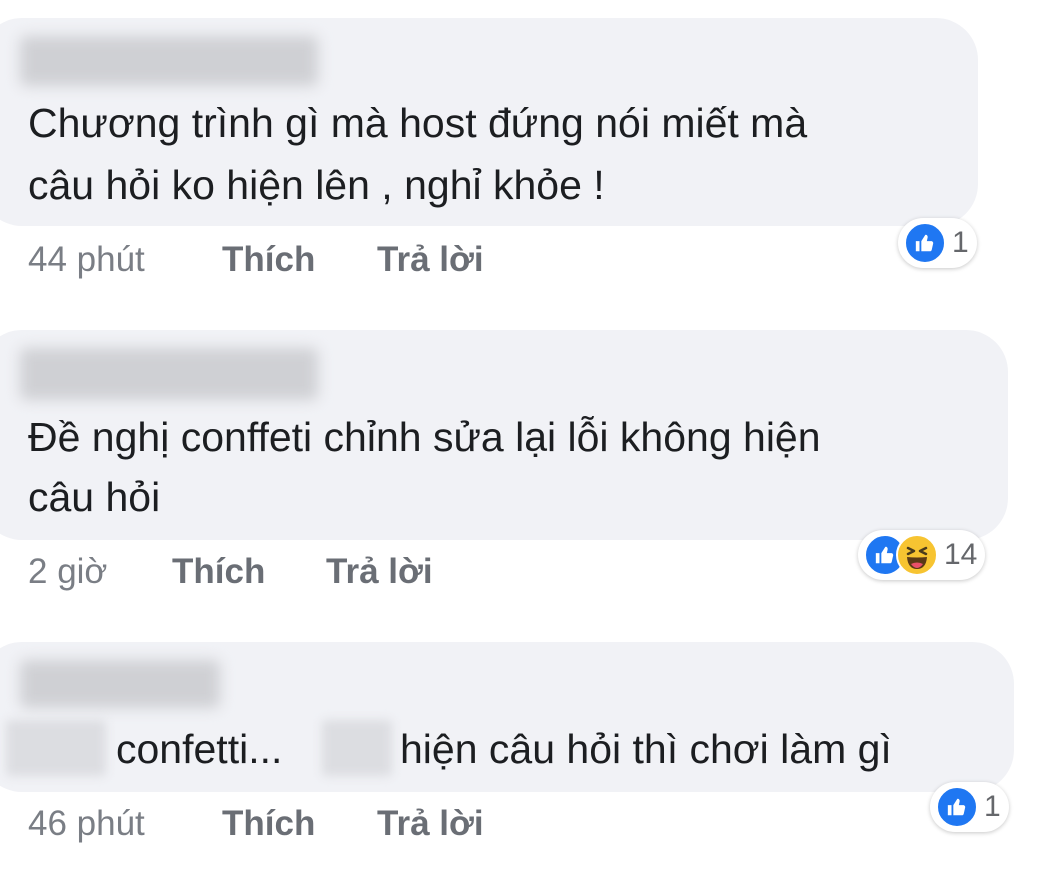  What do you see at coordinates (86, 824) in the screenshot?
I see `comment-timestamp: 46 phút` at bounding box center [86, 824].